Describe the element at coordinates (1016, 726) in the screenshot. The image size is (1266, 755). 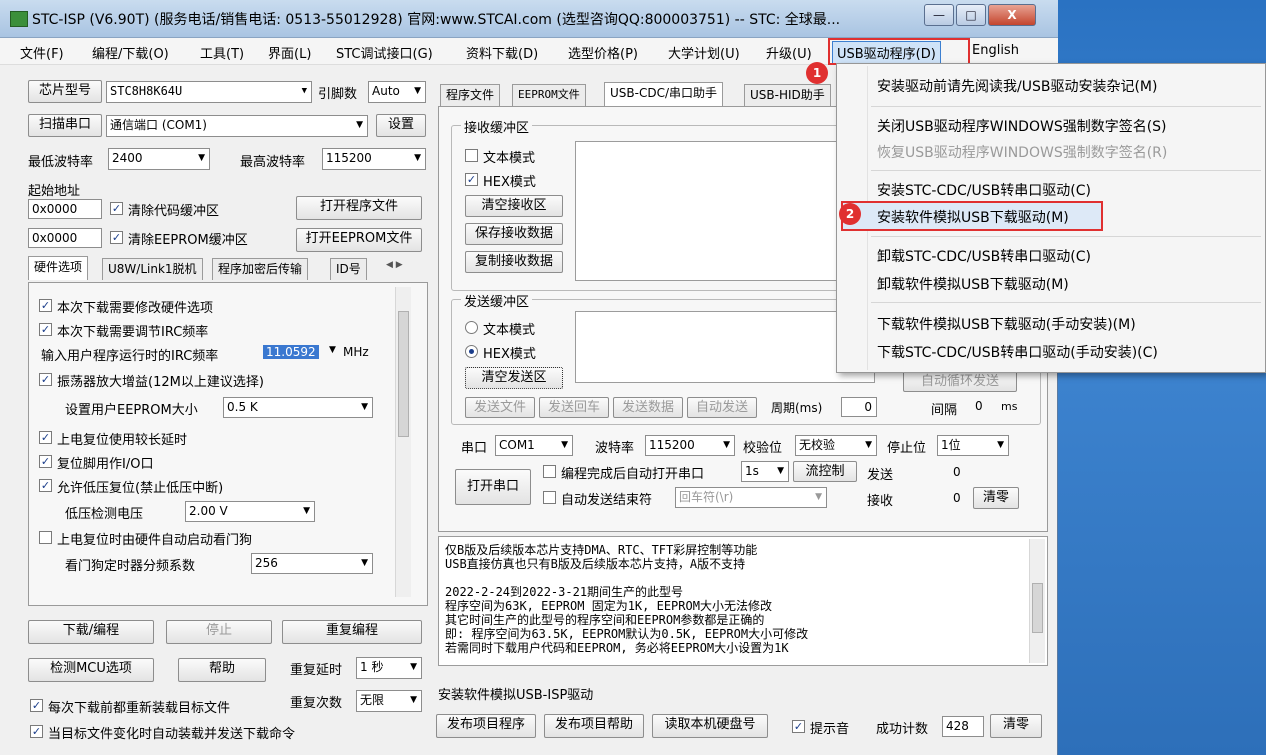
I see `clear-success-button: 清零` at that location.